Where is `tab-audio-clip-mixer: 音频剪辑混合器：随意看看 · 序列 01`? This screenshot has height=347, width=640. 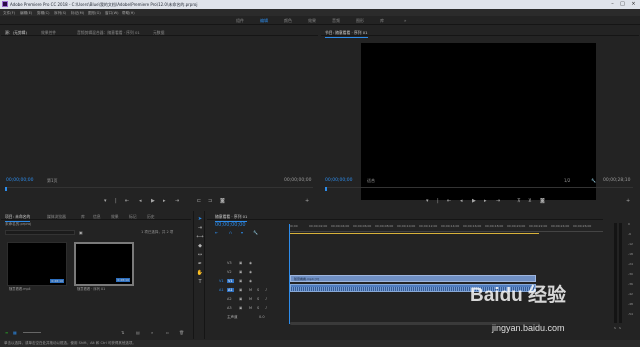
tab-audio-clip-mixer: 音频剪辑混合器：随意看看 · 序列 01 is located at coordinates (108, 33).